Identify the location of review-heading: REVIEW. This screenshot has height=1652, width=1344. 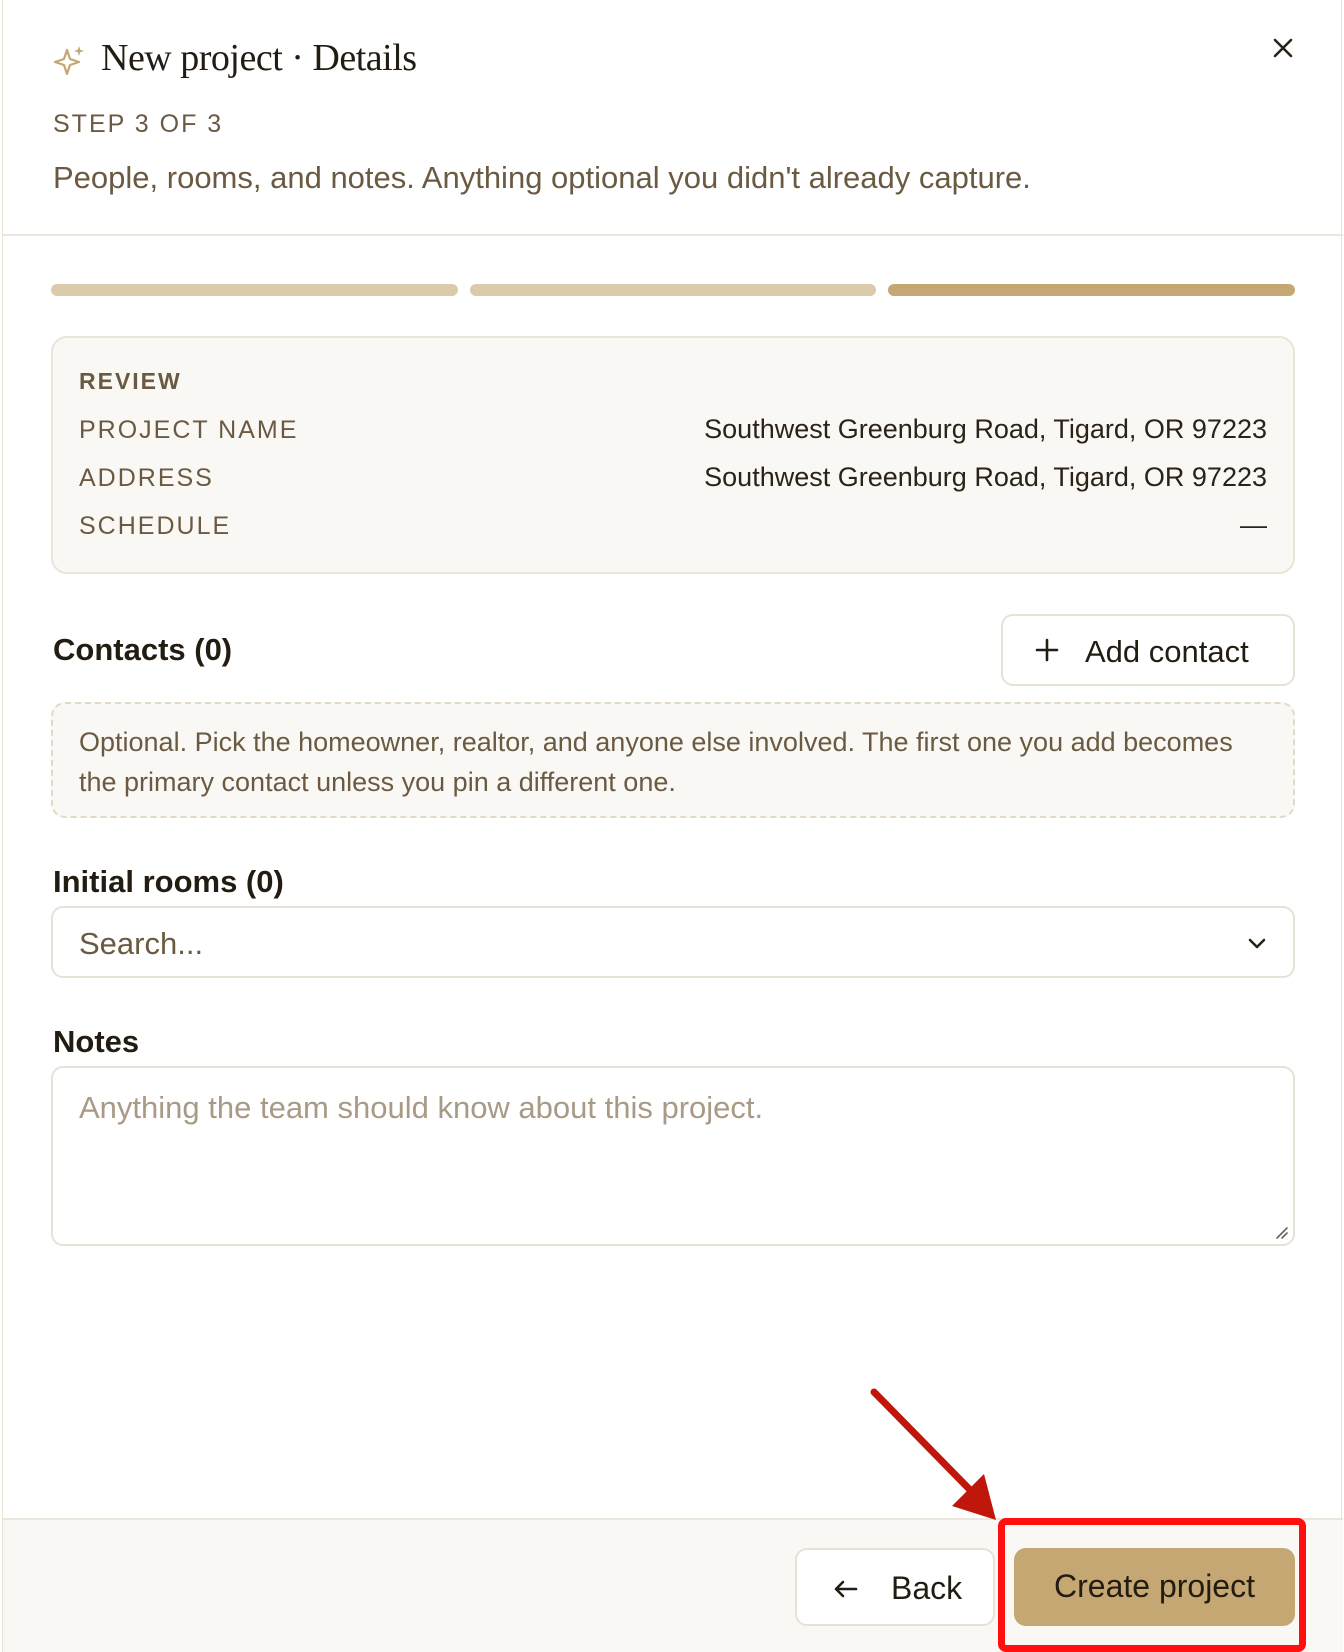
(130, 381).